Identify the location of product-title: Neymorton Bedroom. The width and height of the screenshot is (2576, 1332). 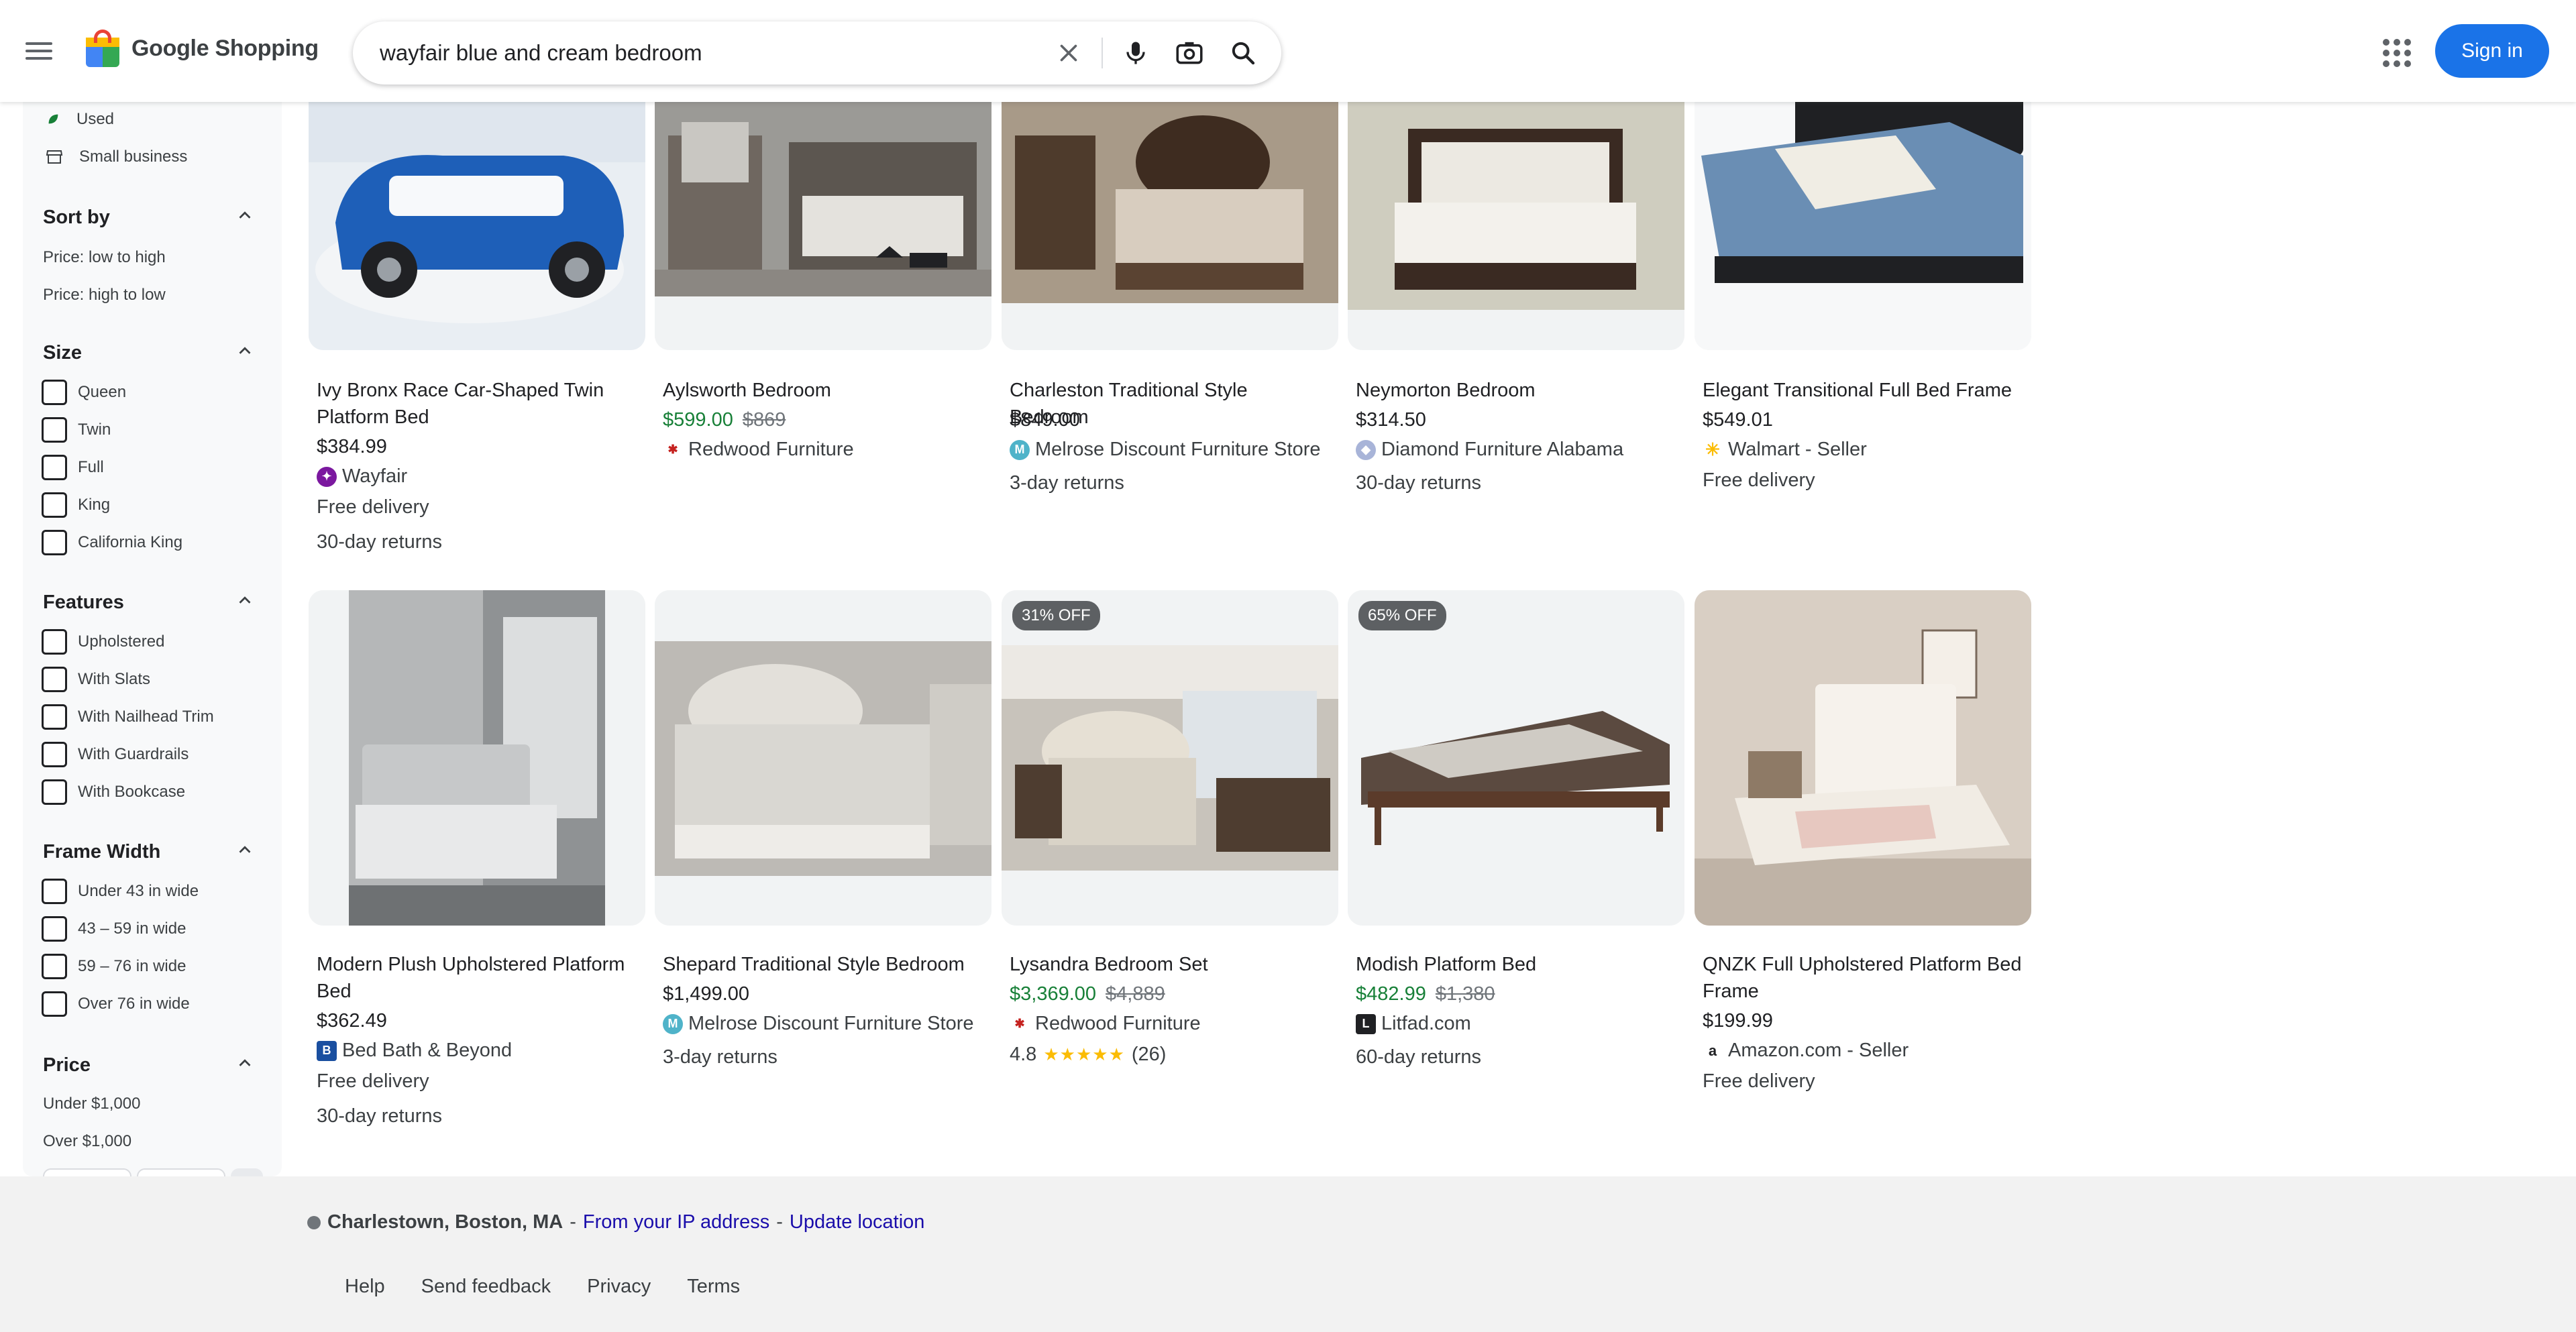
(1516, 390).